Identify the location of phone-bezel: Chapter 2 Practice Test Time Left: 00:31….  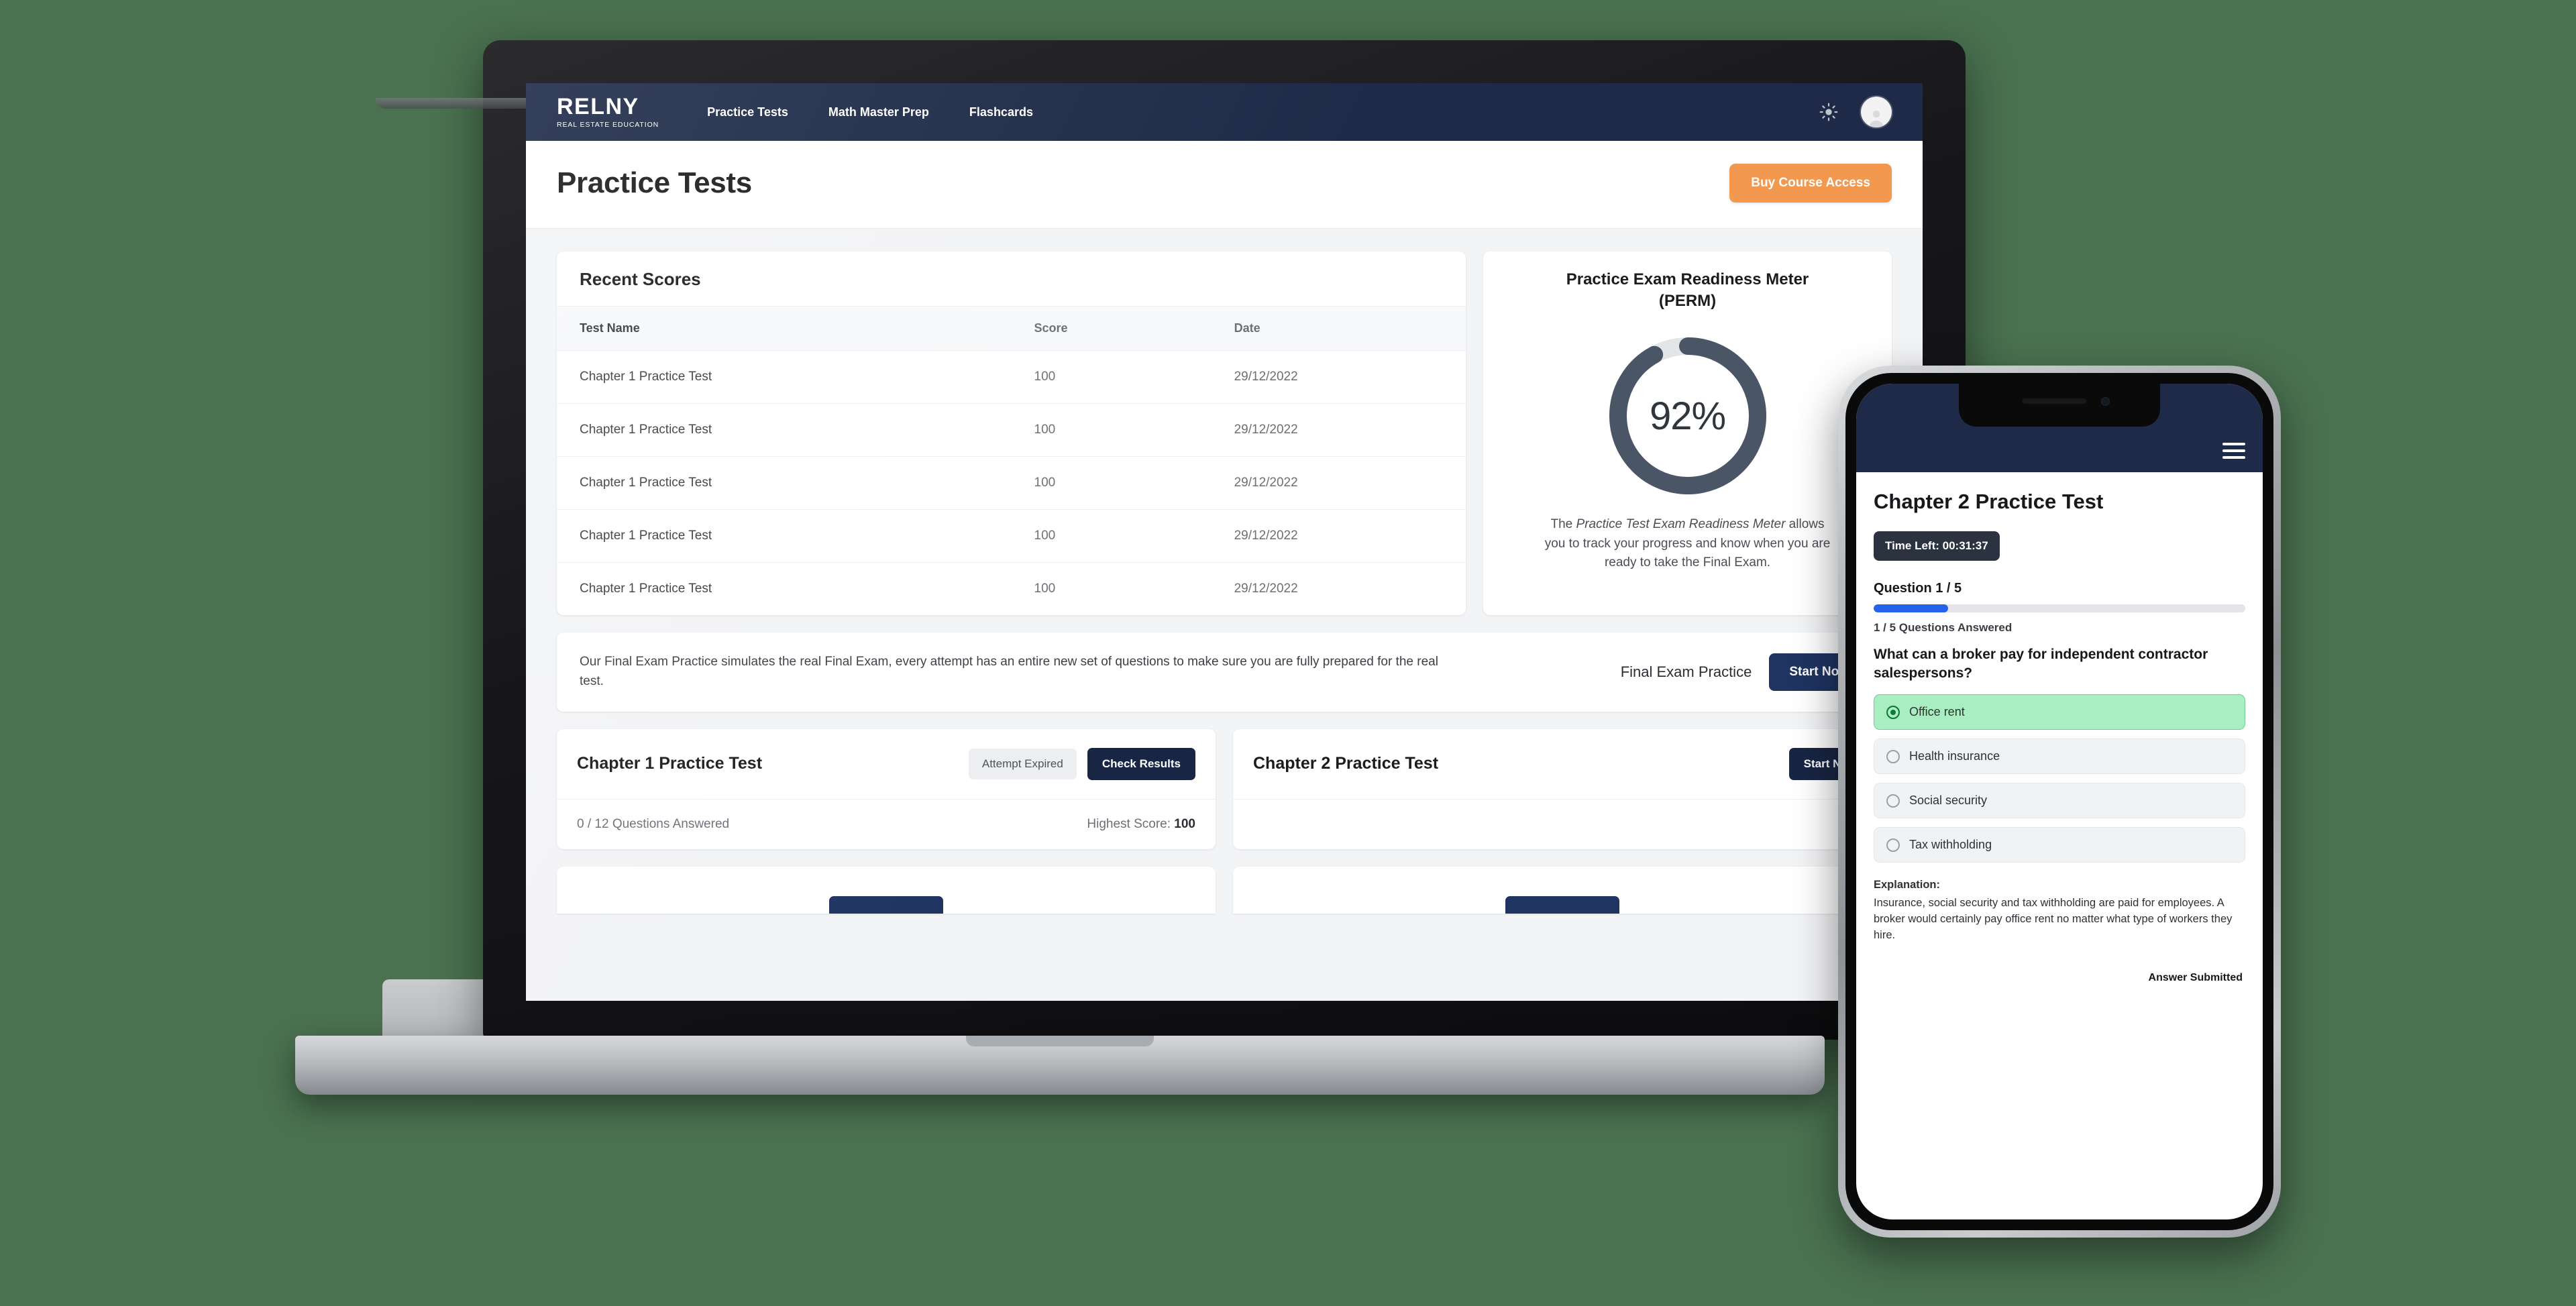
(2059, 801).